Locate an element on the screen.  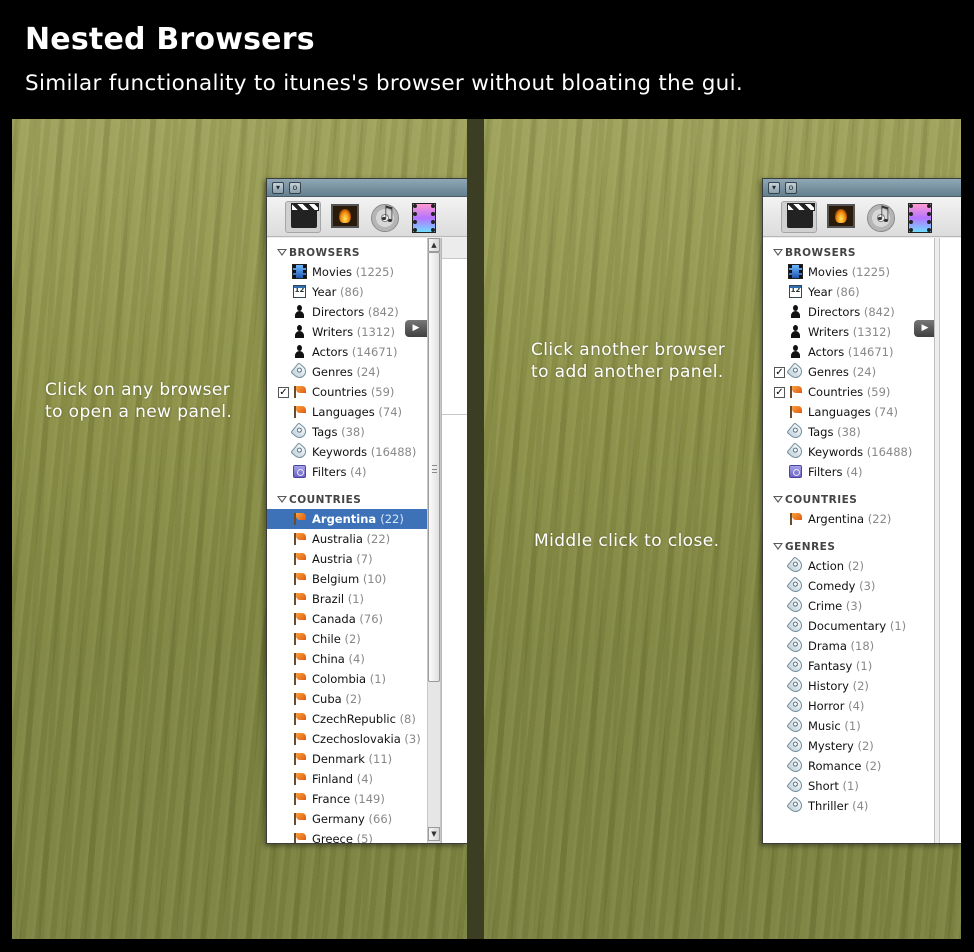
calendar-icon: 12 is located at coordinates (299, 291).